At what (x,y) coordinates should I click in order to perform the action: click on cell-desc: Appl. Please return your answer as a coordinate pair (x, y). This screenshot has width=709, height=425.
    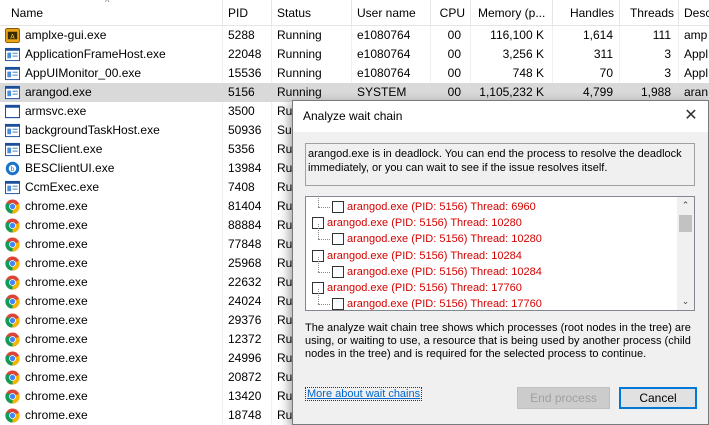
    Looking at the image, I should click on (696, 54).